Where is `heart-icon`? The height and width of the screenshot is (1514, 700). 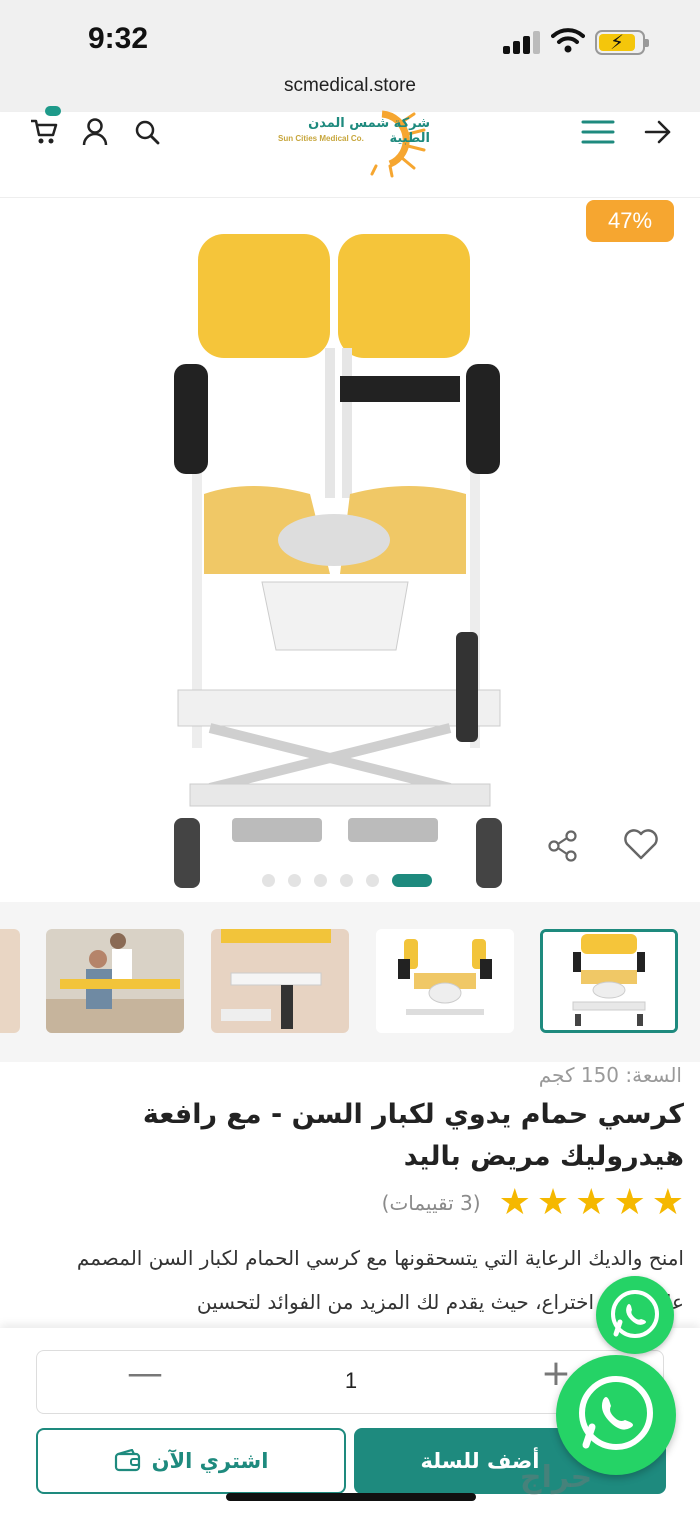
heart-icon is located at coordinates (641, 844).